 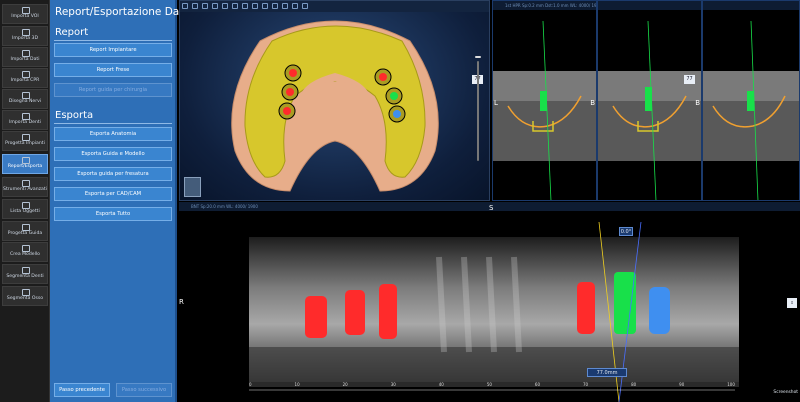 What do you see at coordinates (345, 384) in the screenshot?
I see `ruler-tick: 20` at bounding box center [345, 384].